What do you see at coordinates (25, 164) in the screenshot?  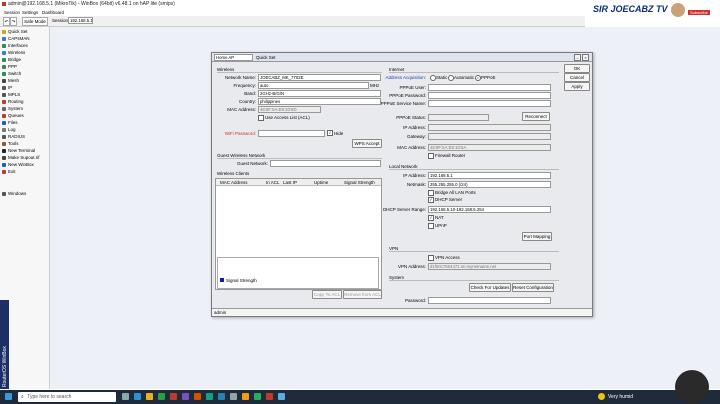 I see `sidebar-item-new-winbox: New WinBox` at bounding box center [25, 164].